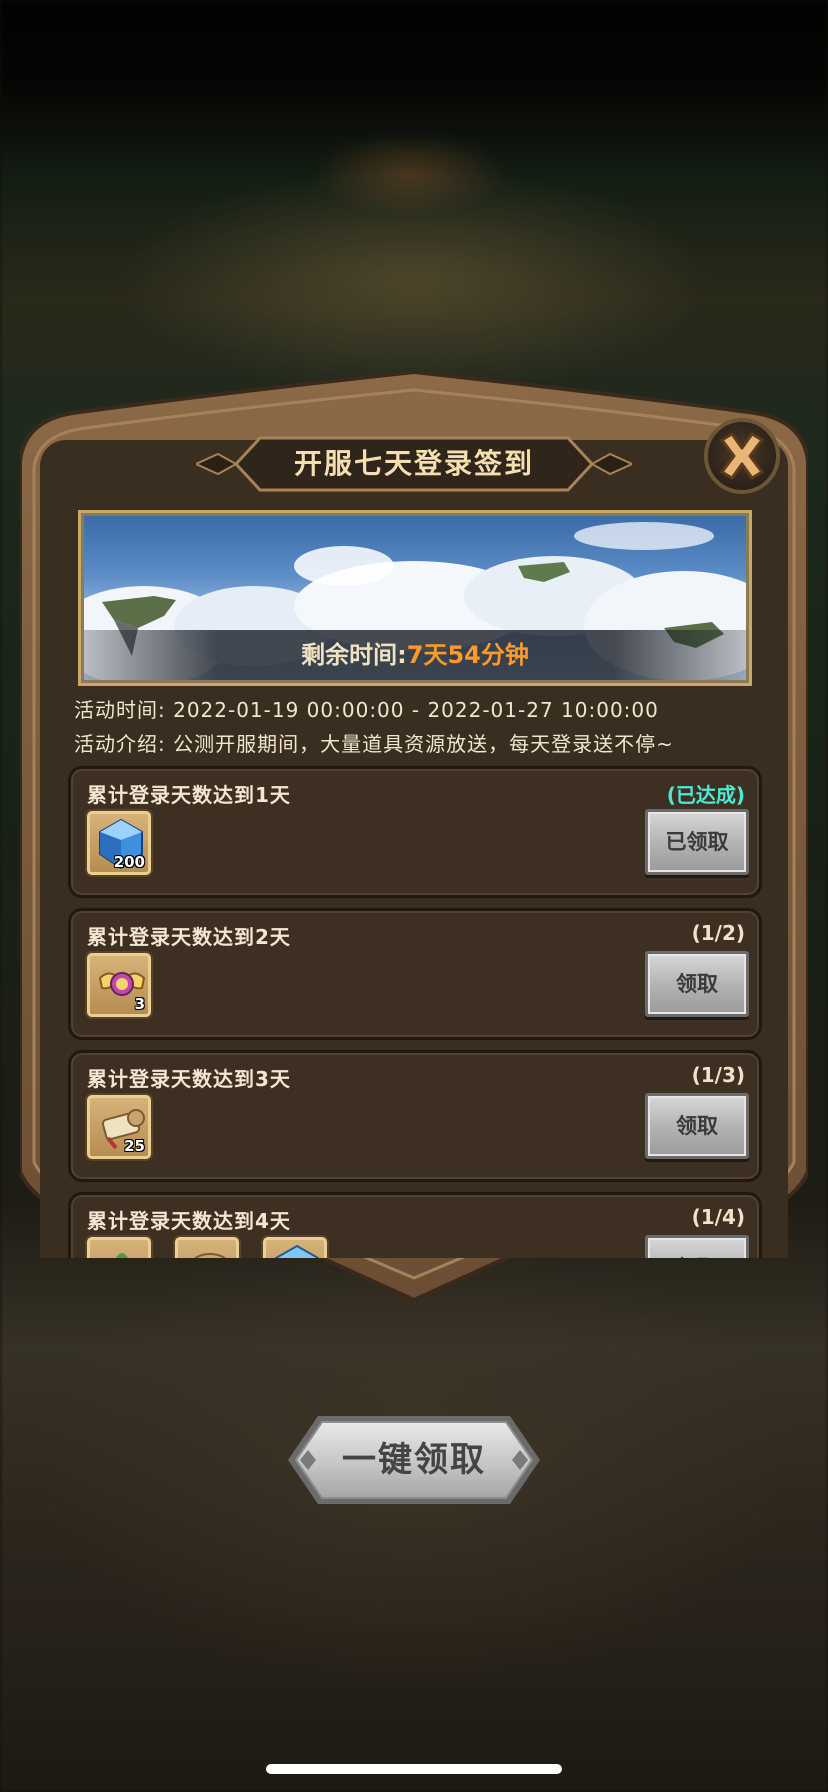  I want to click on reward-count: 25, so click(134, 1146).